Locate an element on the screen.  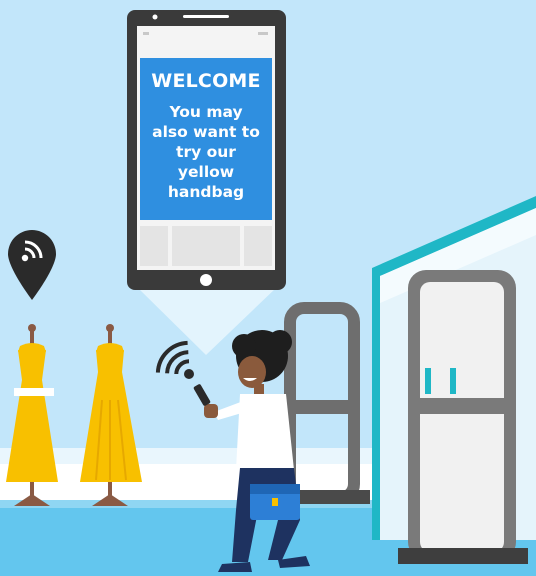
welcome-title: WELCOME is located at coordinates (206, 81).